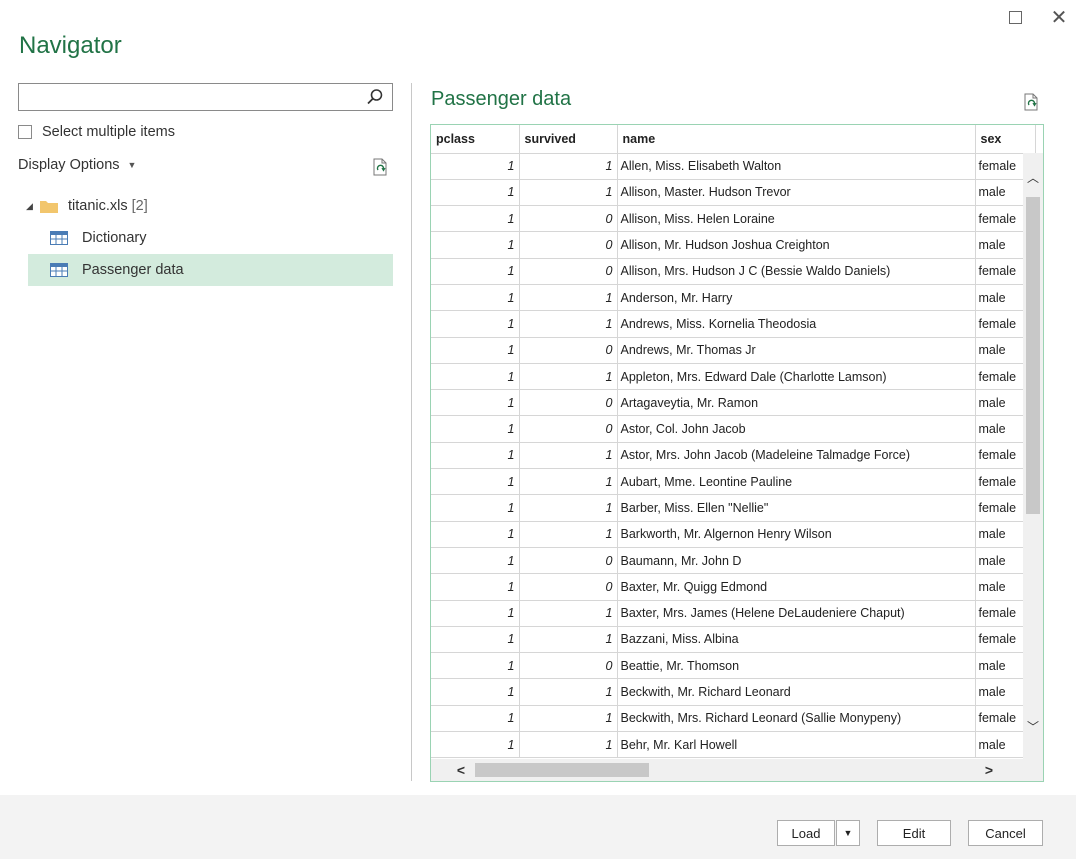 The image size is (1076, 859). What do you see at coordinates (411, 432) in the screenshot?
I see `panel-divider` at bounding box center [411, 432].